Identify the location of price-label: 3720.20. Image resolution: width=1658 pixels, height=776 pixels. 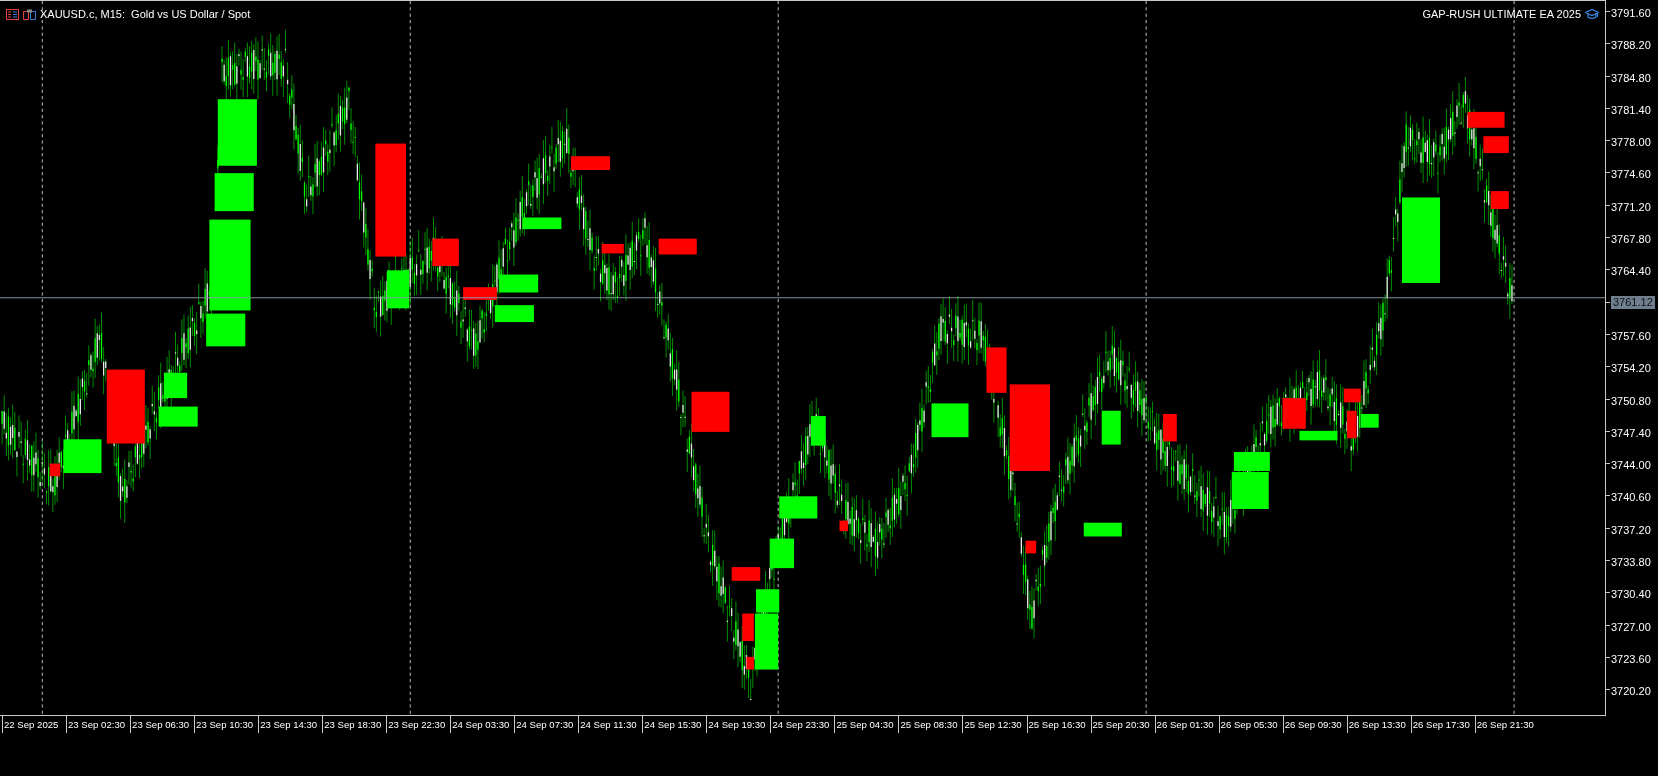
(1631, 692).